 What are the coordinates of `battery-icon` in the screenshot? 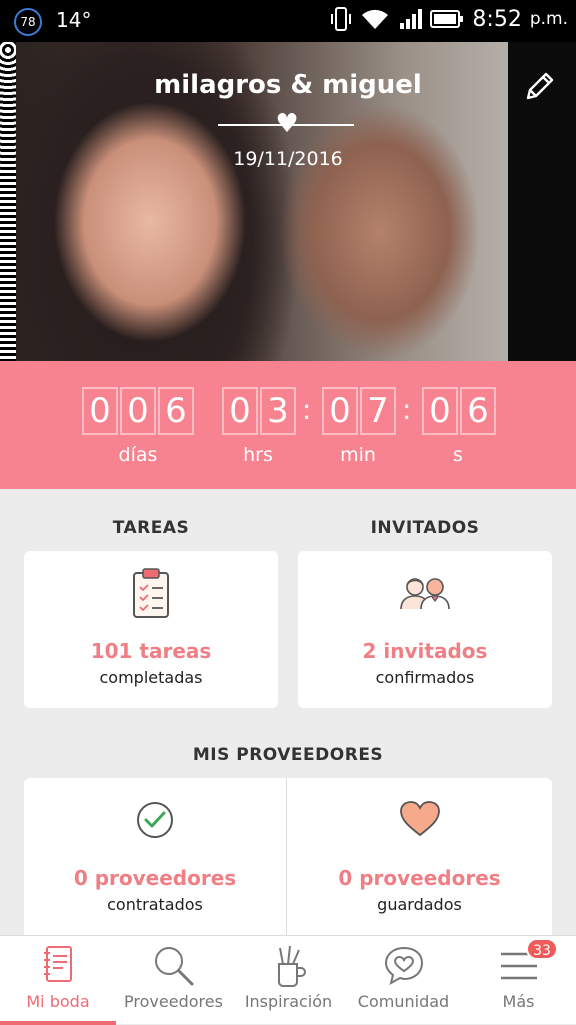 It's located at (447, 19).